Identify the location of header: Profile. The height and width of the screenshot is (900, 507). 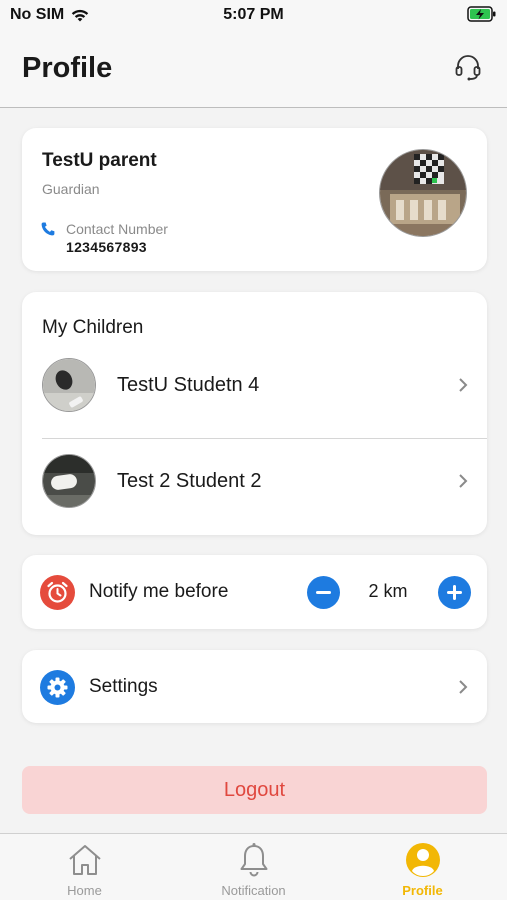
(253, 69).